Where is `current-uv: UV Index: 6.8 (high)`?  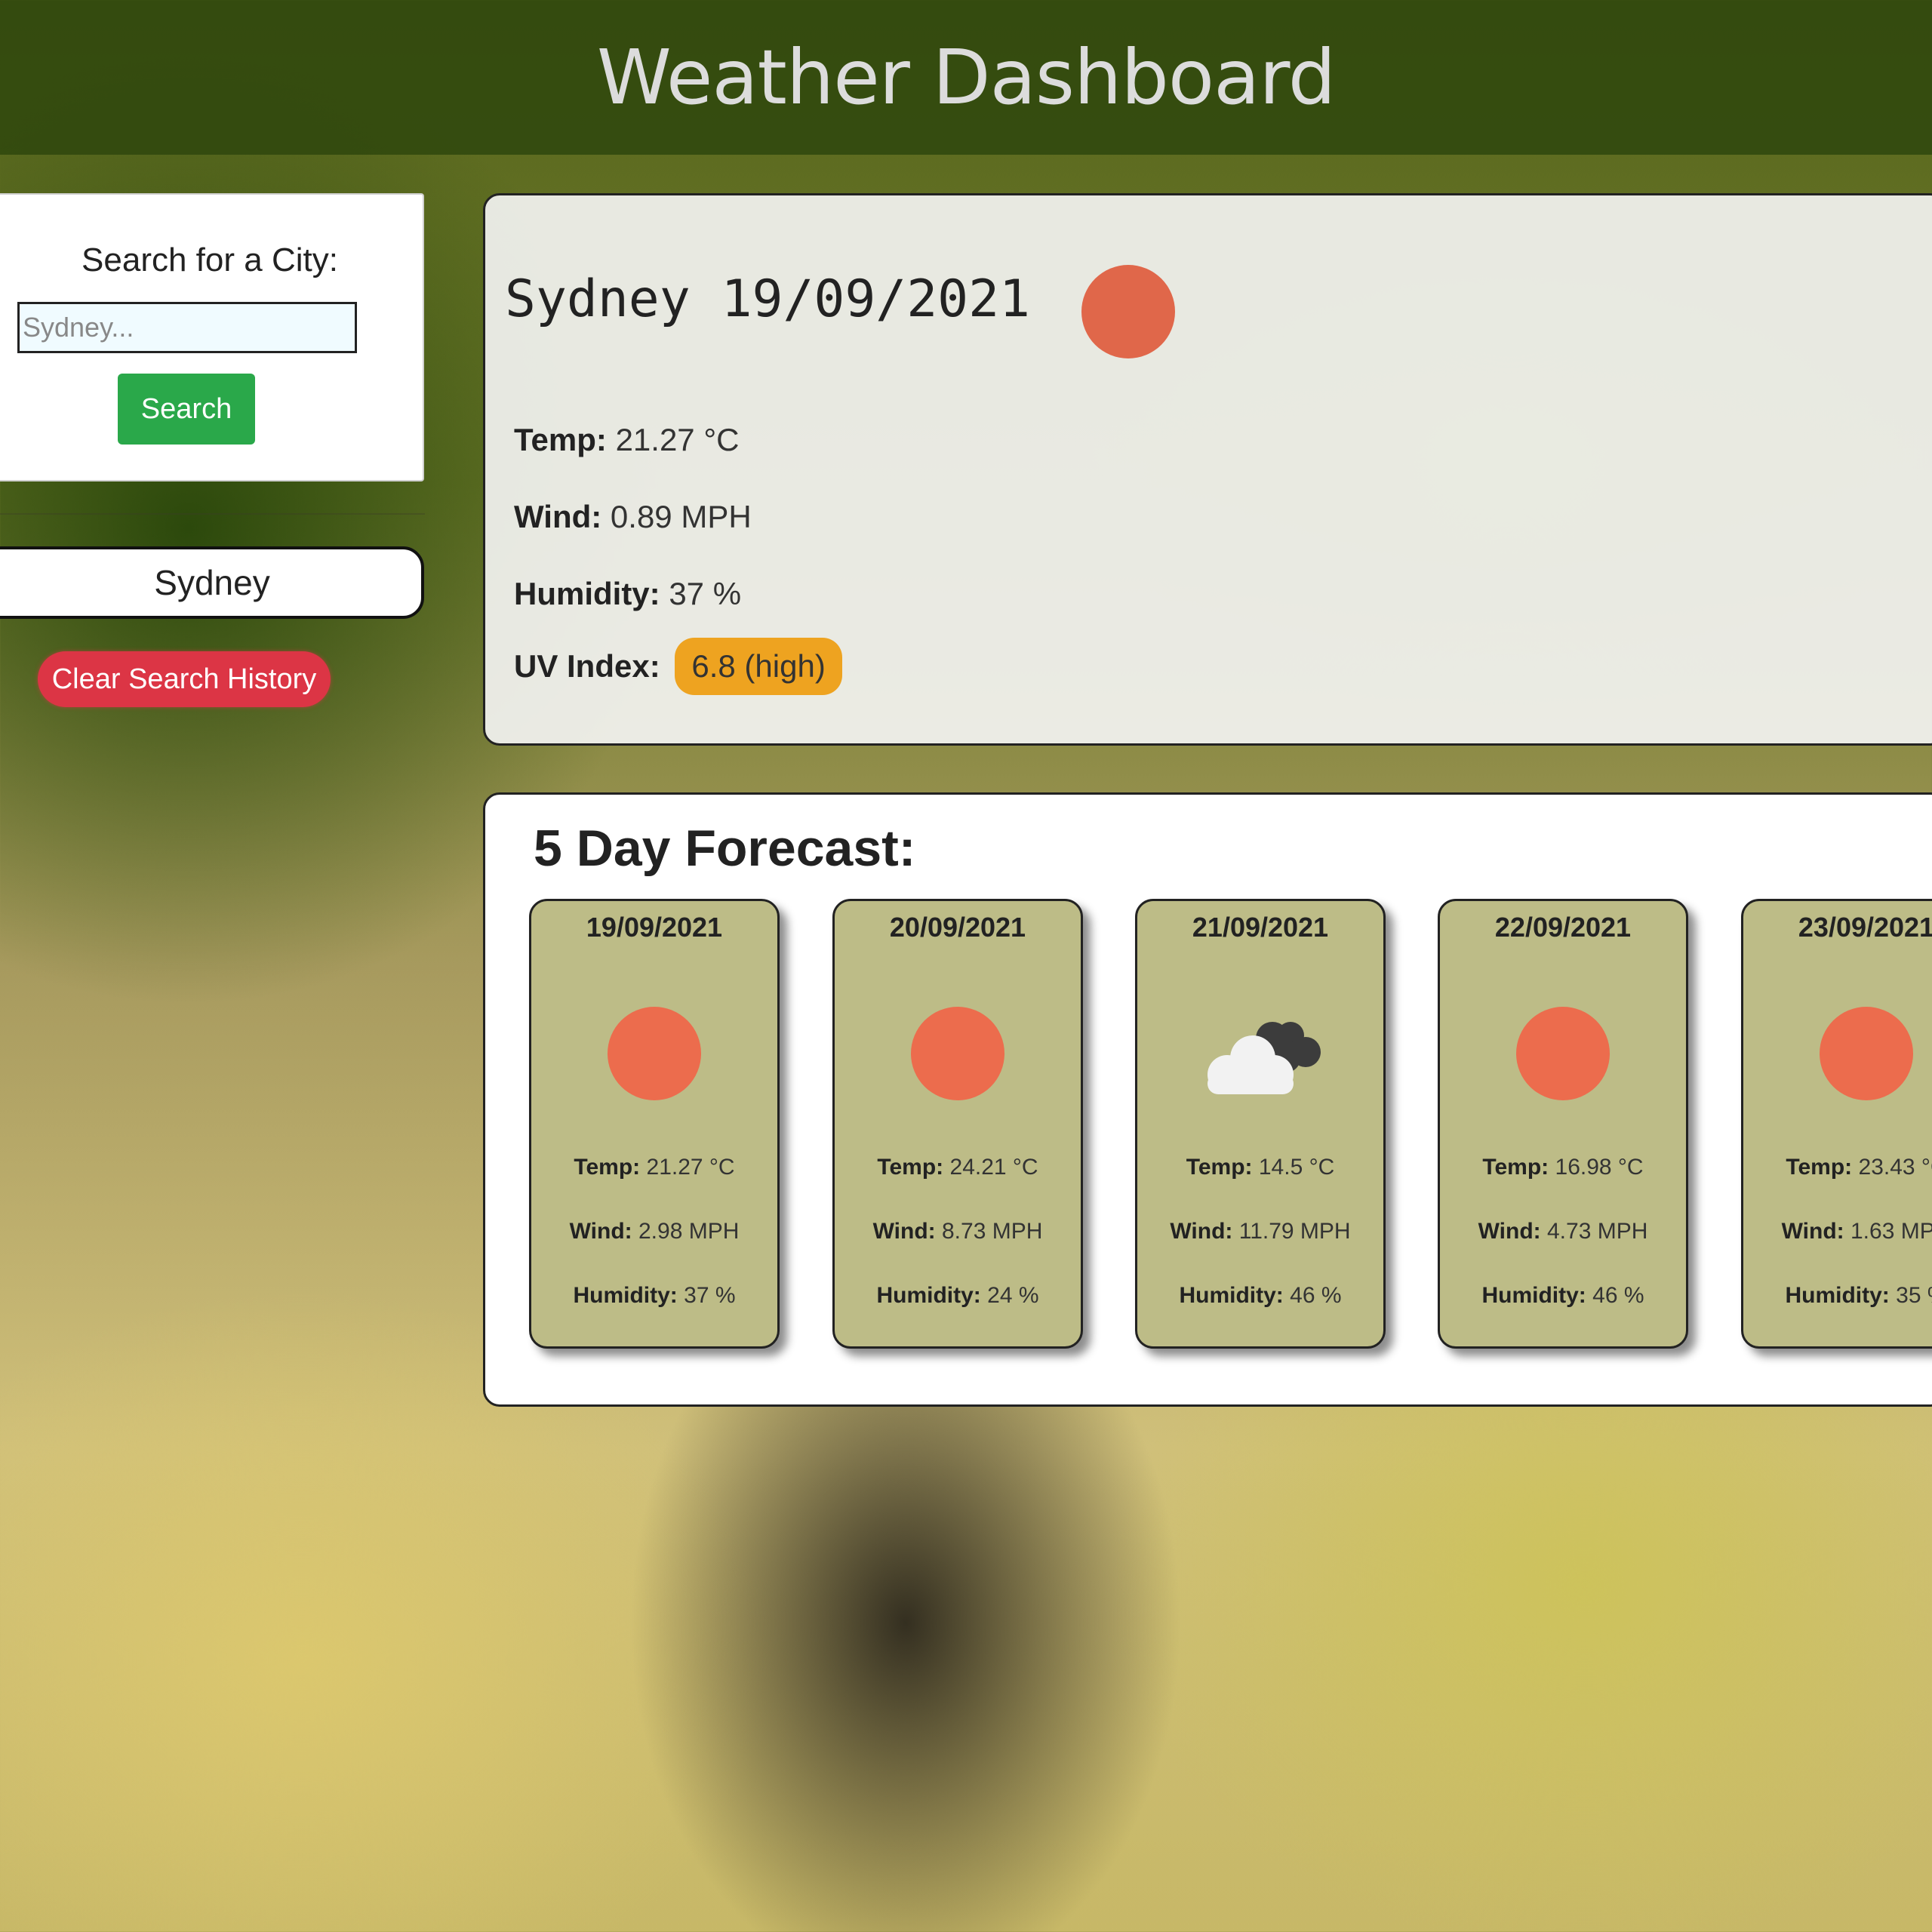
current-uv: UV Index: 6.8 (high) is located at coordinates (678, 666).